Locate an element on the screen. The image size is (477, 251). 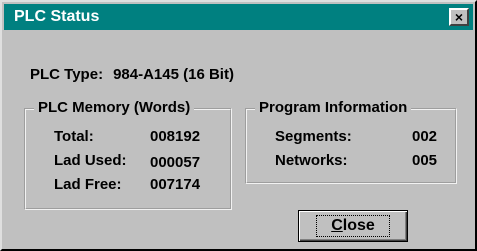
close-button: Close is located at coordinates (353, 226).